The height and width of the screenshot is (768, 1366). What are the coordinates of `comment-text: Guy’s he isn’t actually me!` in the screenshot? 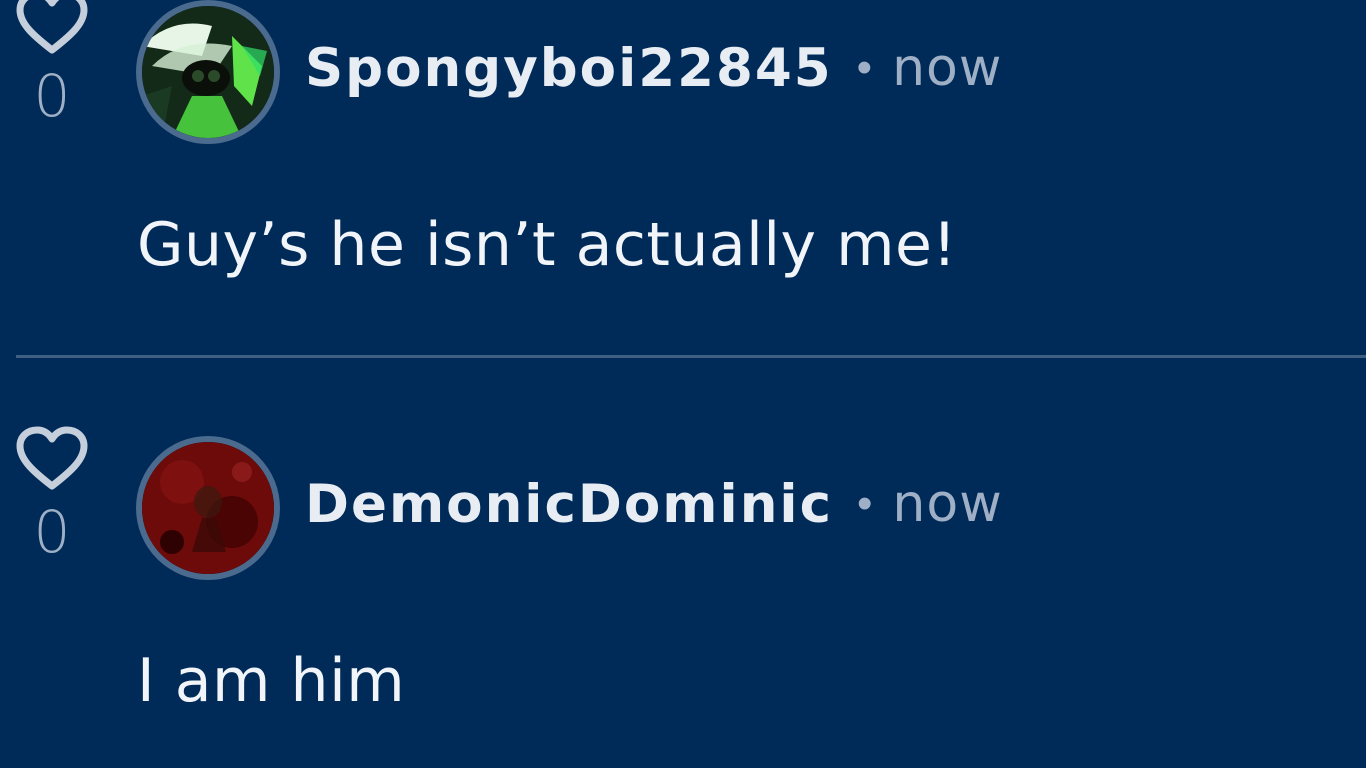 It's located at (547, 245).